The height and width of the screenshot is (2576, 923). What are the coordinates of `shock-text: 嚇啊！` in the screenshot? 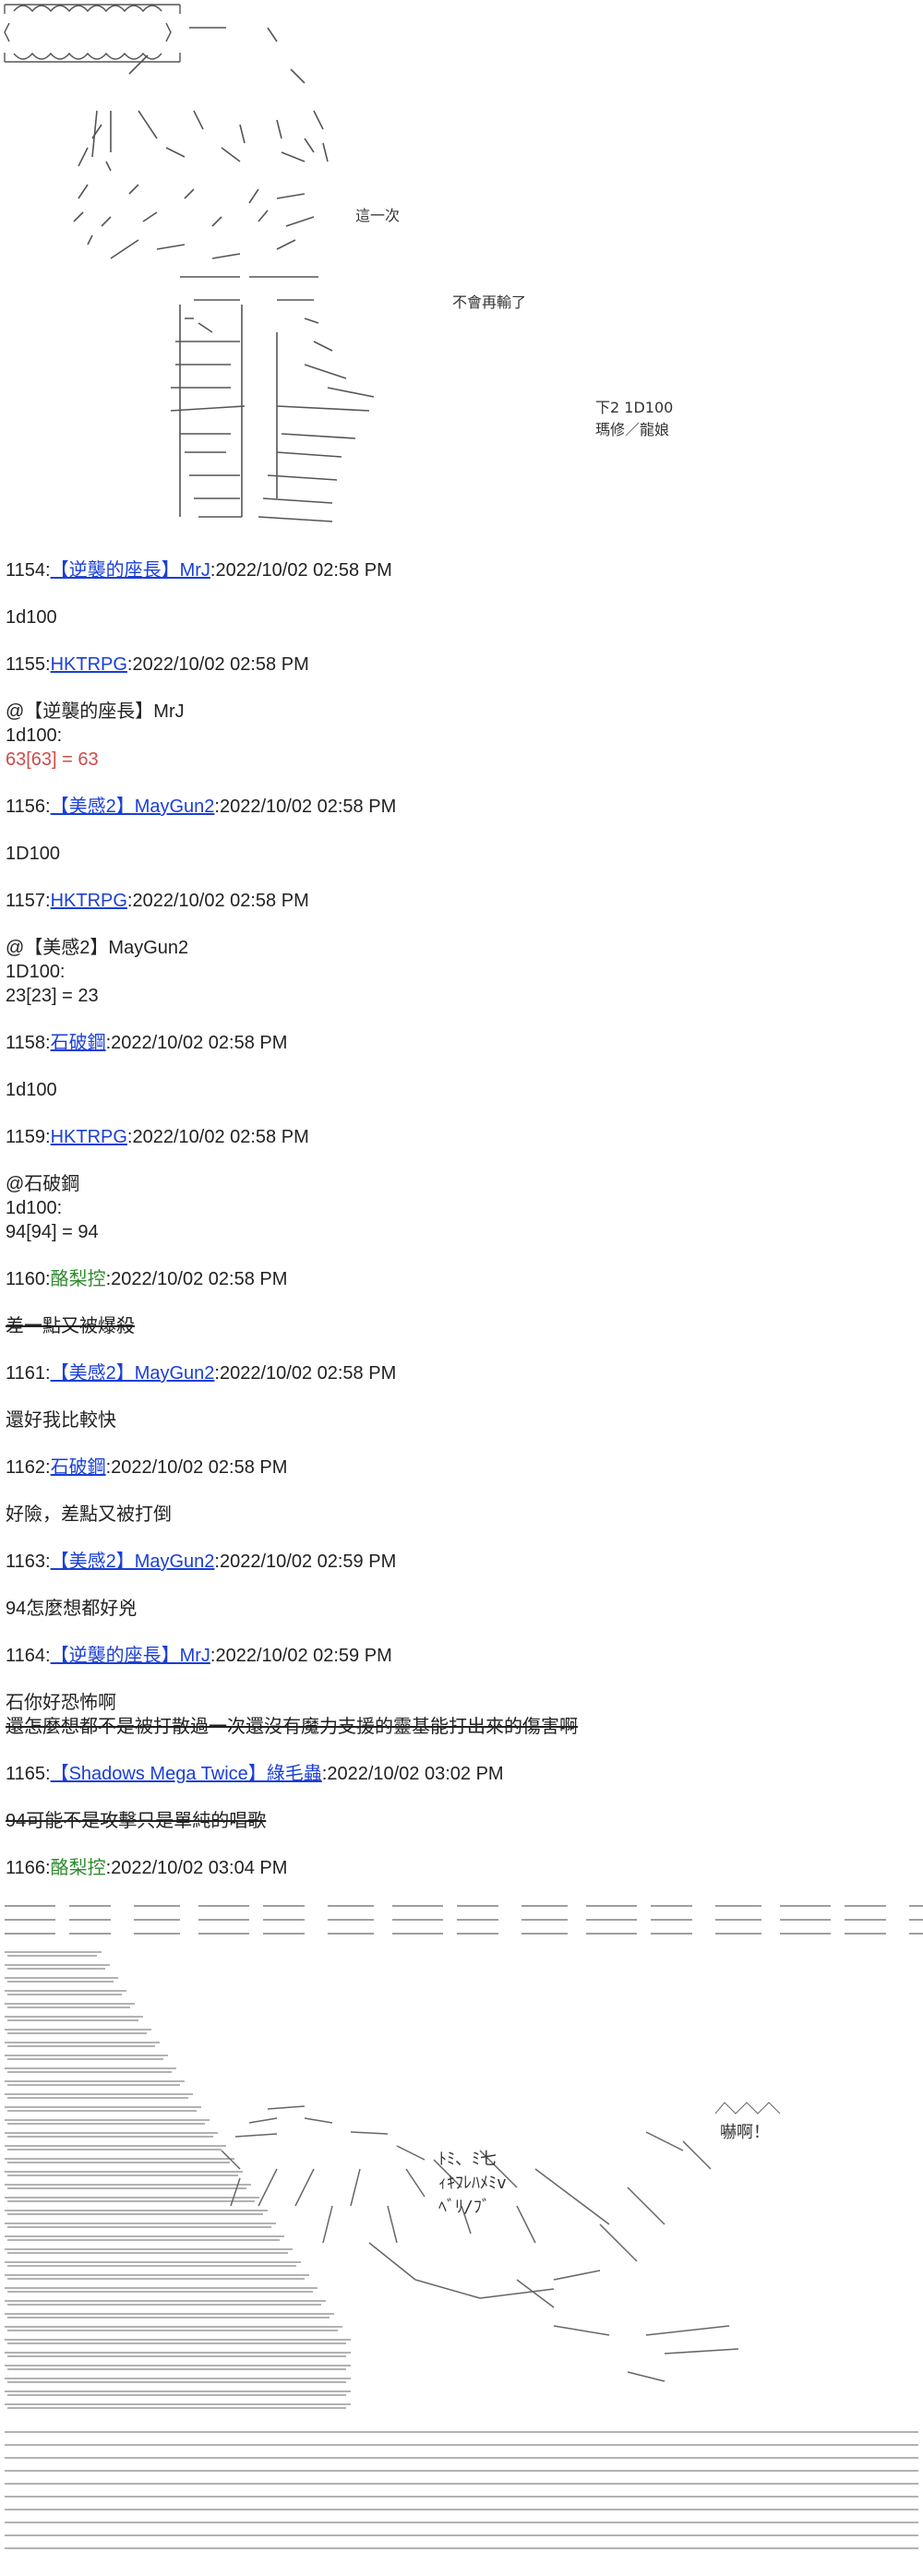 It's located at (745, 2132).